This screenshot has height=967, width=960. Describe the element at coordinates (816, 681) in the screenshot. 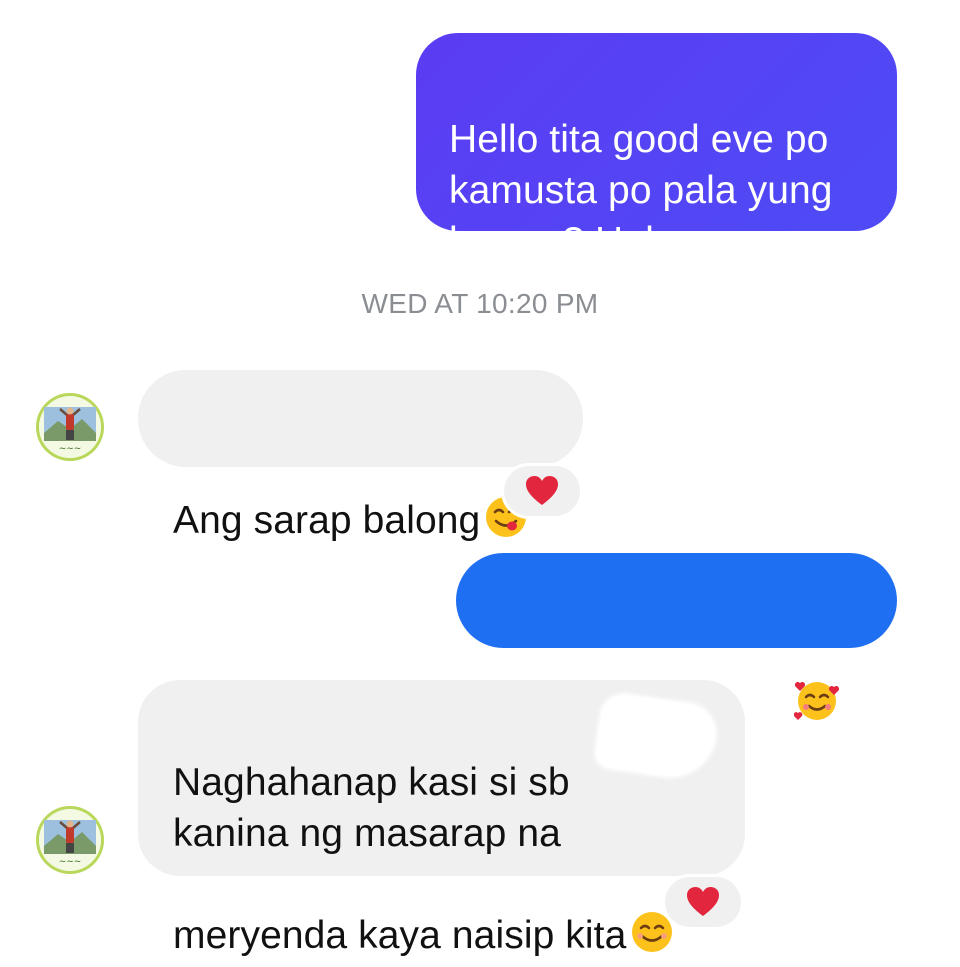

I see `smiling-face-with-hearts-emoji` at that location.